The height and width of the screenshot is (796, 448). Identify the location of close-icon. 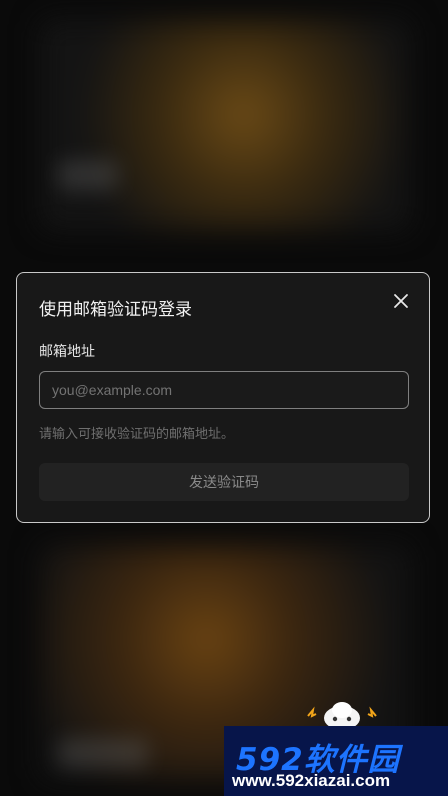
(401, 301).